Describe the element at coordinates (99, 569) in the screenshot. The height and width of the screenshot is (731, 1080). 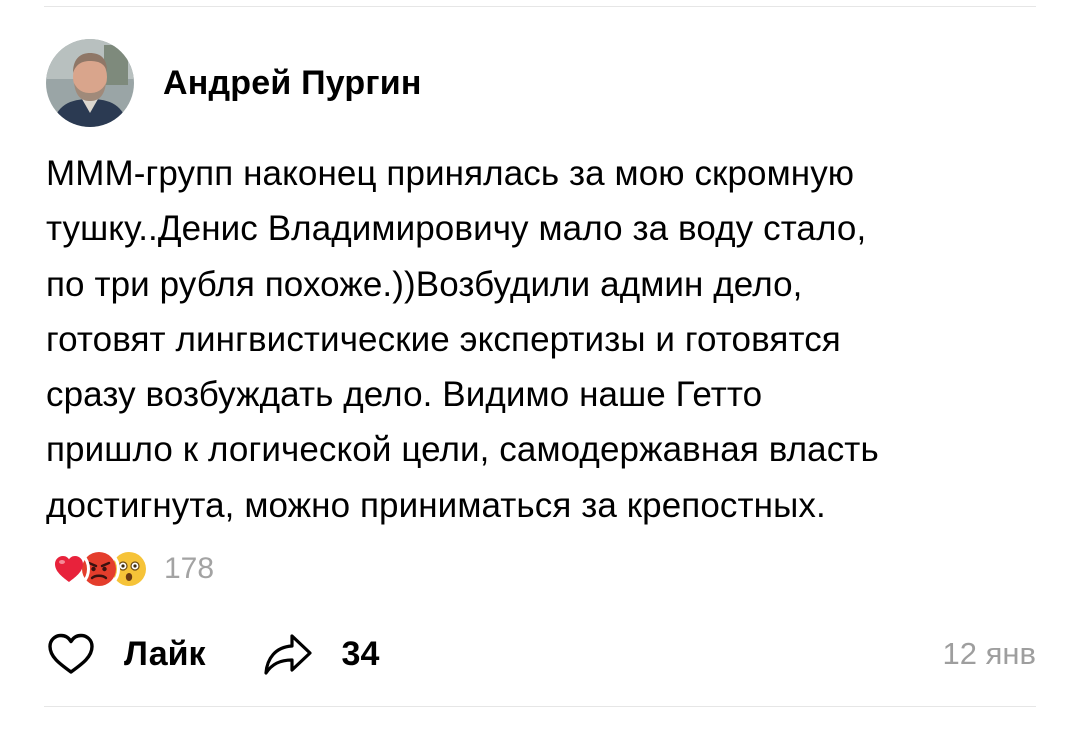
I see `reaction-icons` at that location.